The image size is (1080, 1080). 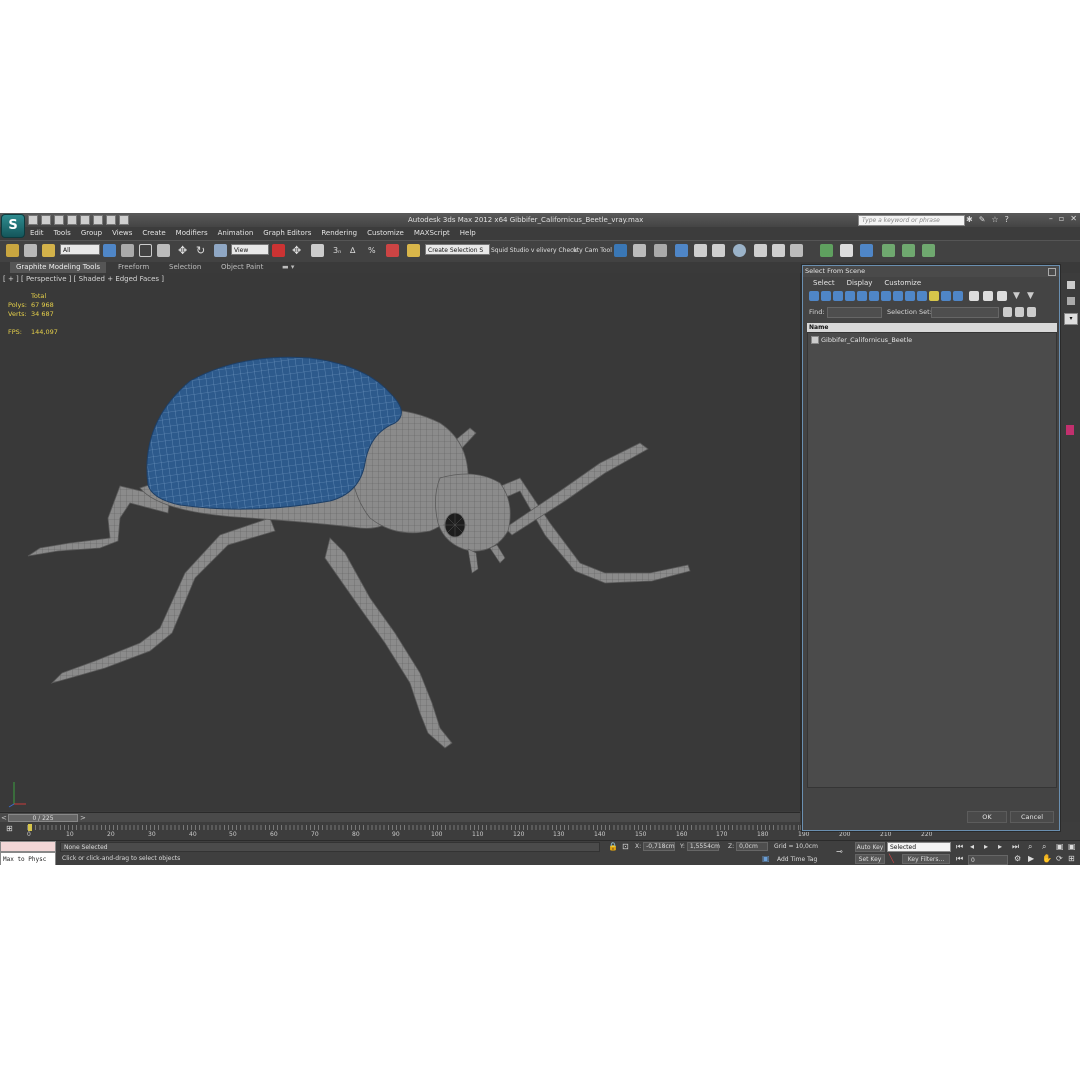 What do you see at coordinates (922, 296) in the screenshot?
I see `filter-containers-icon` at bounding box center [922, 296].